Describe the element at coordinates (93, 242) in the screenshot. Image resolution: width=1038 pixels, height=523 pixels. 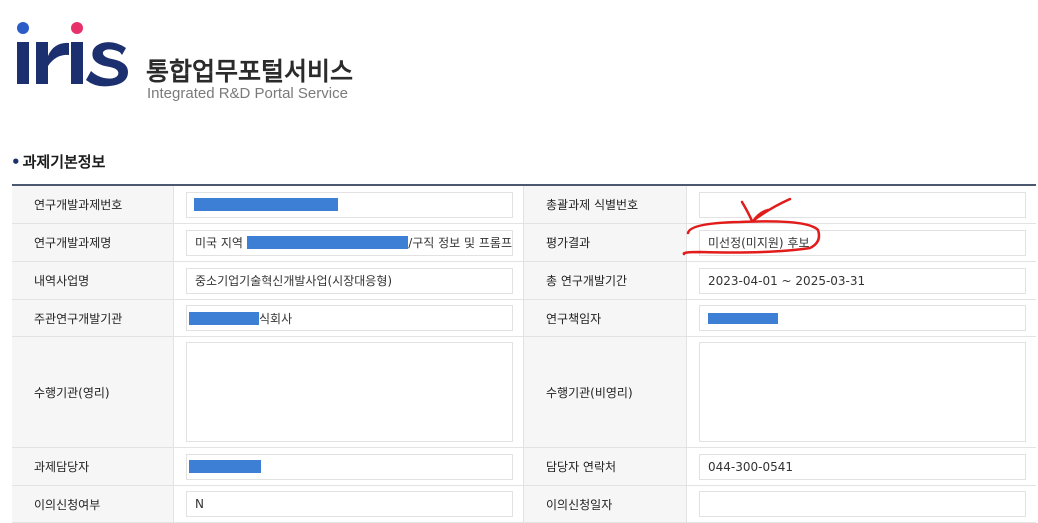
I see `label-project-title: 연구개발과제명` at that location.